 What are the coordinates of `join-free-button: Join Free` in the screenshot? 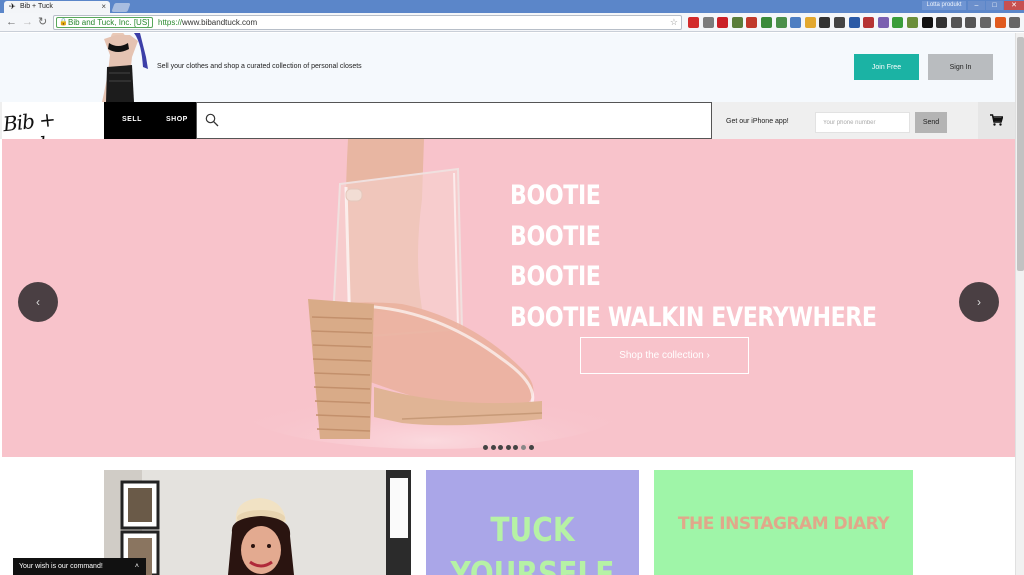 It's located at (886, 67).